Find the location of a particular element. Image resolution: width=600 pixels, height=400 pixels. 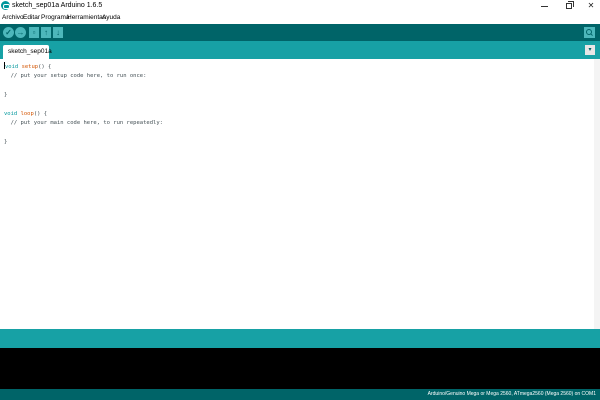

console-output is located at coordinates (300, 368).